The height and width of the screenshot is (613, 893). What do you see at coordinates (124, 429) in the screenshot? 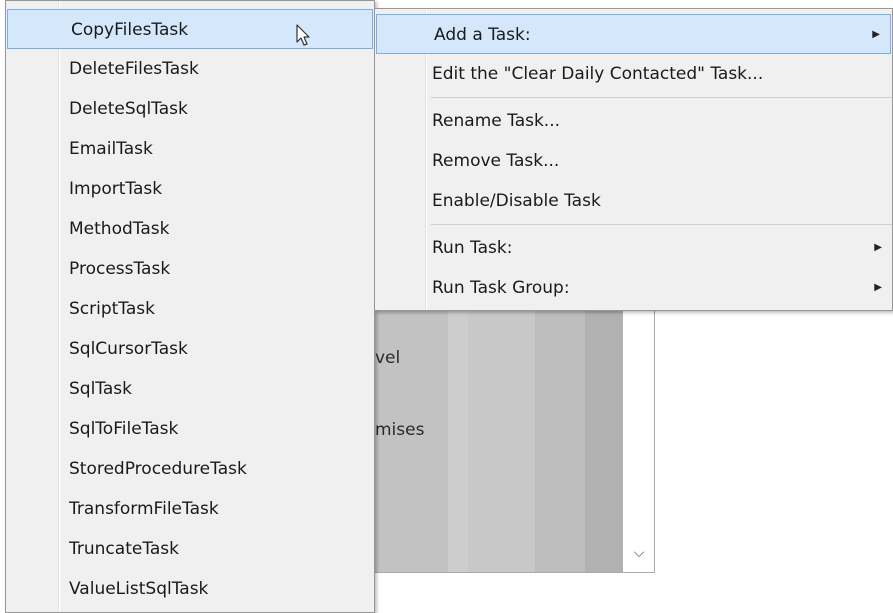
I see `menu-item-label: SqlToFileTask` at bounding box center [124, 429].